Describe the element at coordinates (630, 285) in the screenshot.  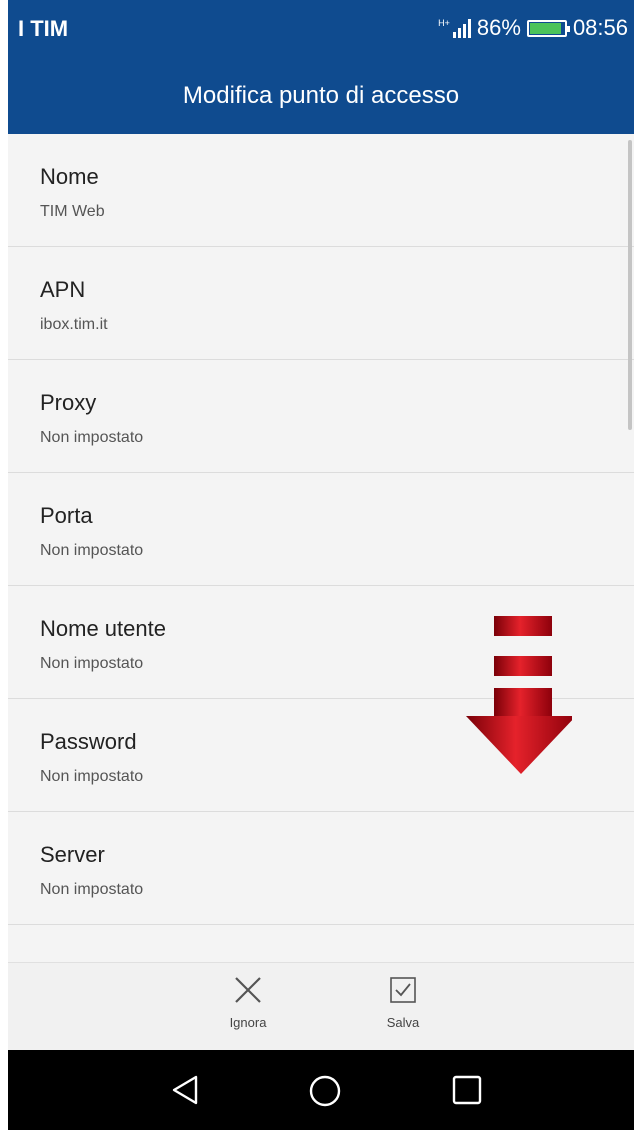
I see `scrollbar` at that location.